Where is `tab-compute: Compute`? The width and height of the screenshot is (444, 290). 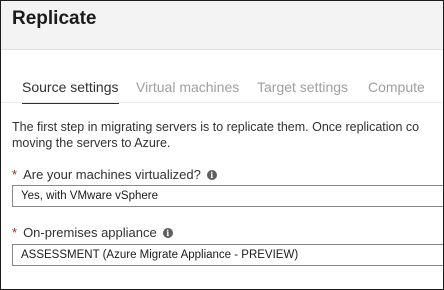 tab-compute: Compute is located at coordinates (396, 89).